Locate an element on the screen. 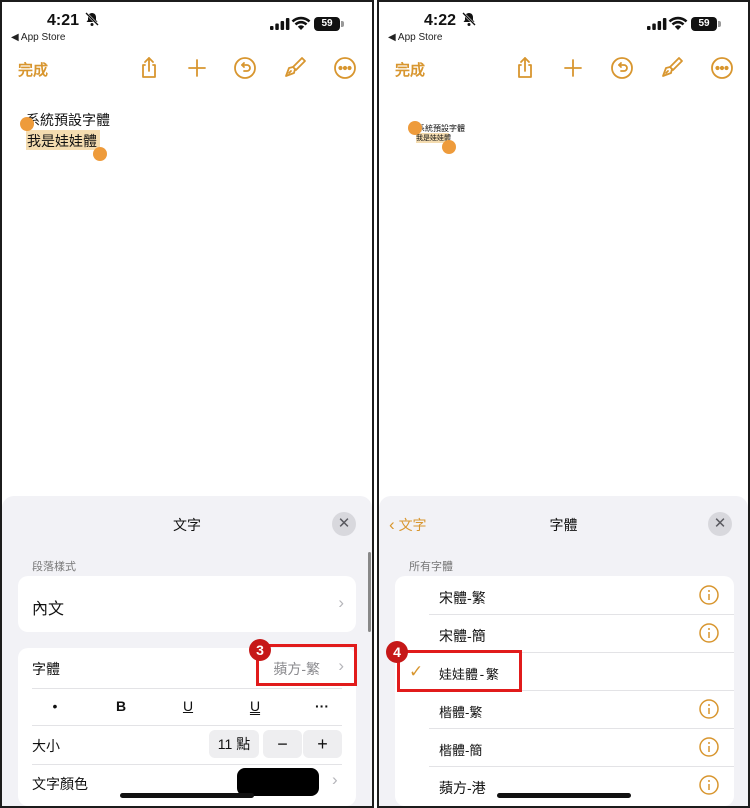  font-name: 楷體-簡 is located at coordinates (461, 751).